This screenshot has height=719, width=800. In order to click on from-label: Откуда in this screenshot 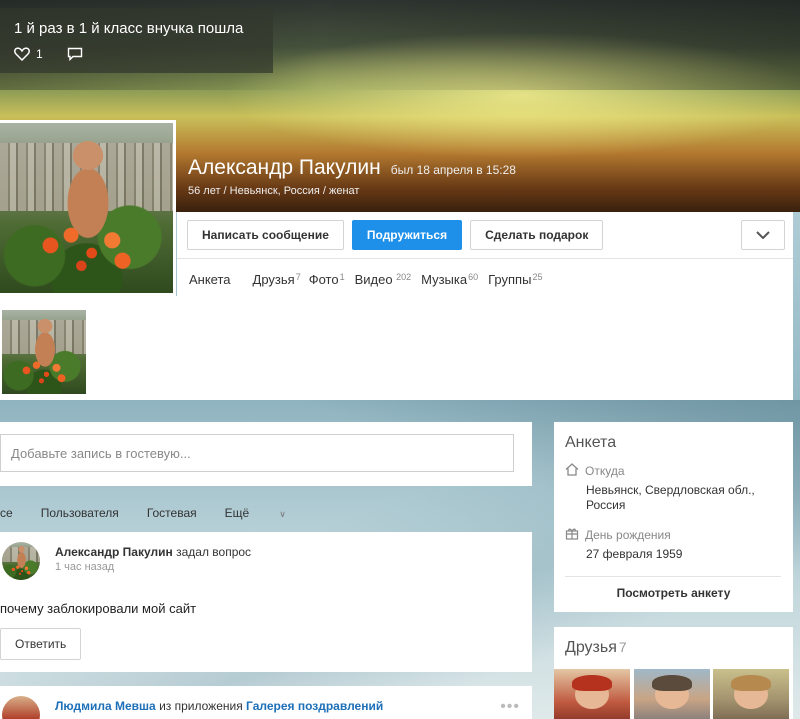, I will do `click(605, 471)`.